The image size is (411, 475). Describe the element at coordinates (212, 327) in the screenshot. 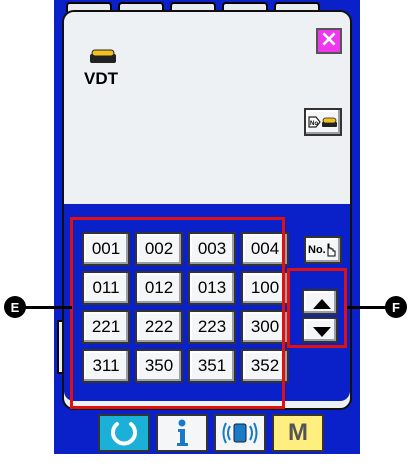

I see `pattern-number-button: 223` at that location.